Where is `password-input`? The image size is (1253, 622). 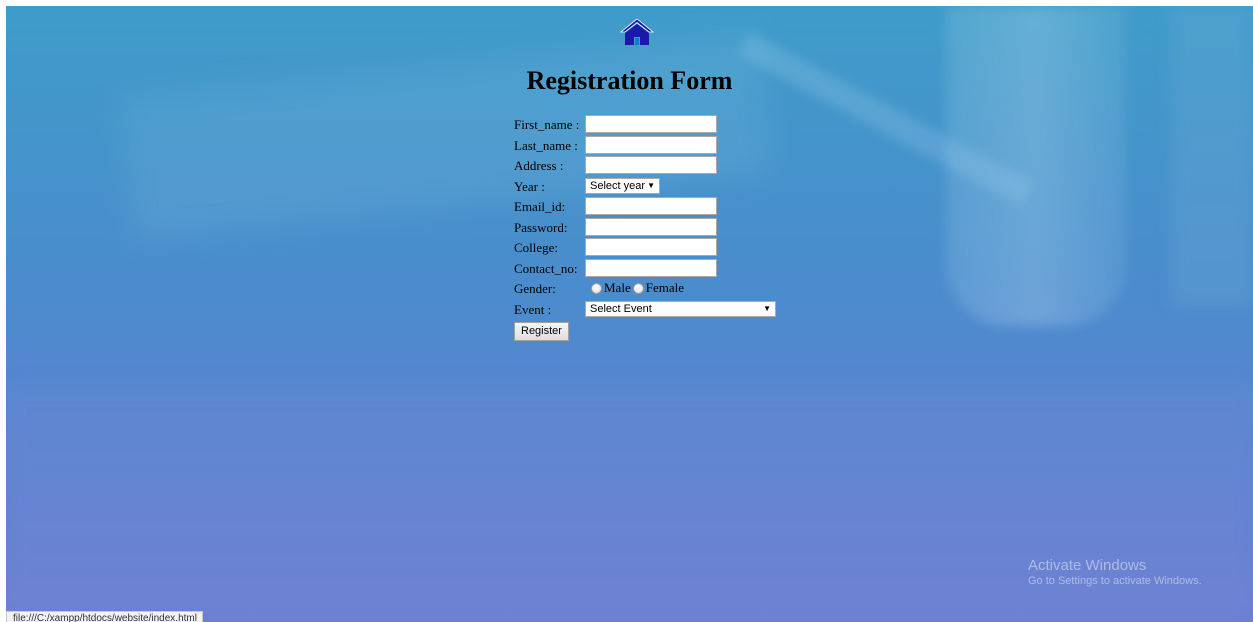 password-input is located at coordinates (651, 226).